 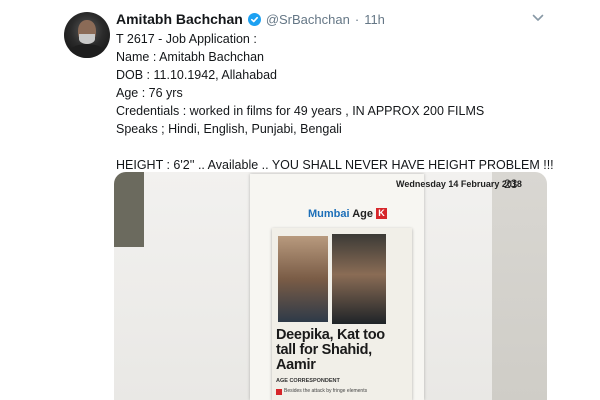 What do you see at coordinates (308, 381) in the screenshot?
I see `clipping-byline: AGE CORRESPONDENT` at bounding box center [308, 381].